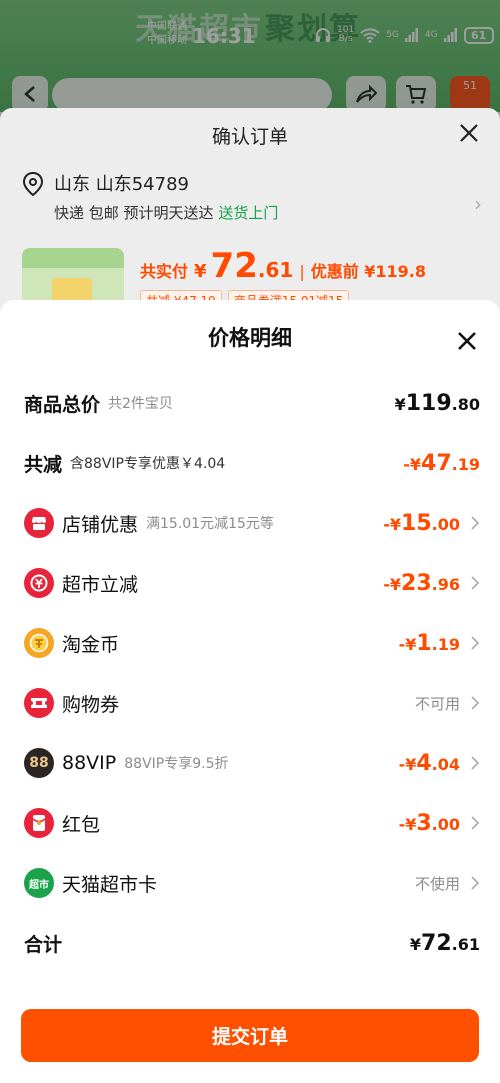 The height and width of the screenshot is (1083, 500). What do you see at coordinates (62, 404) in the screenshot?
I see `row-label: 商品总价` at bounding box center [62, 404].